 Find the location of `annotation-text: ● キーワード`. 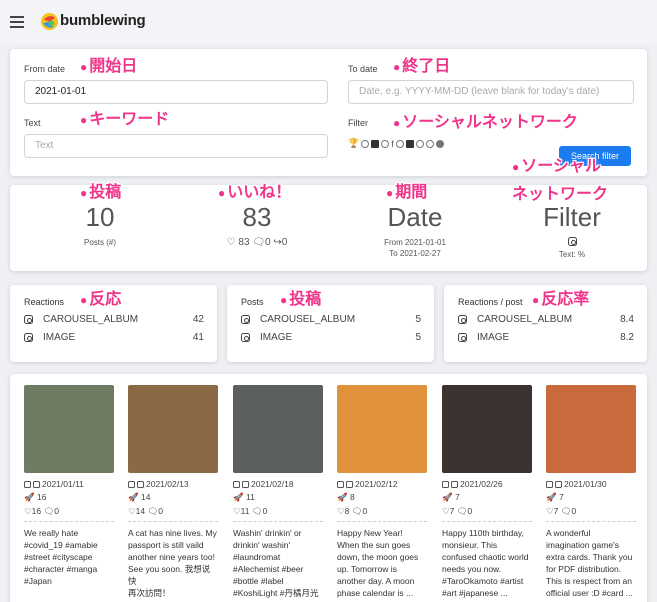

annotation-text: ● キーワード is located at coordinates (125, 119).